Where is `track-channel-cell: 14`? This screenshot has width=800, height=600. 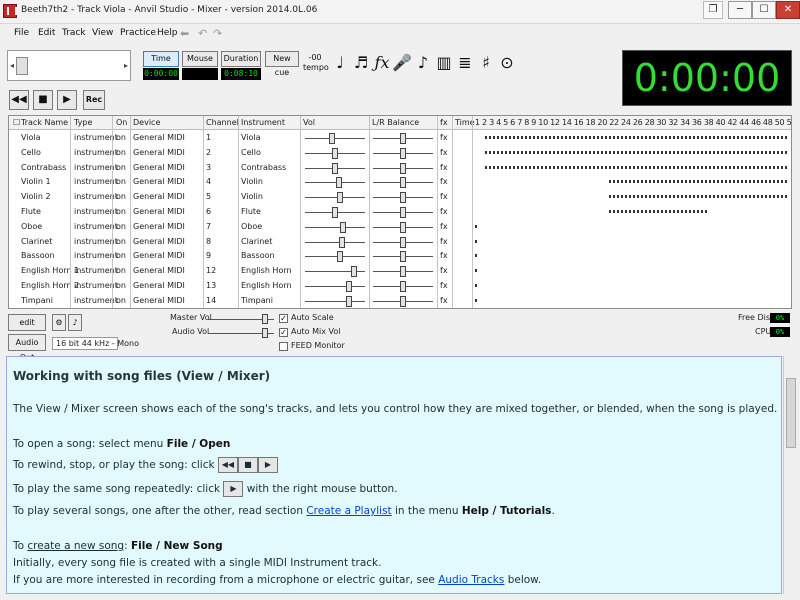 track-channel-cell: 14 is located at coordinates (211, 300).